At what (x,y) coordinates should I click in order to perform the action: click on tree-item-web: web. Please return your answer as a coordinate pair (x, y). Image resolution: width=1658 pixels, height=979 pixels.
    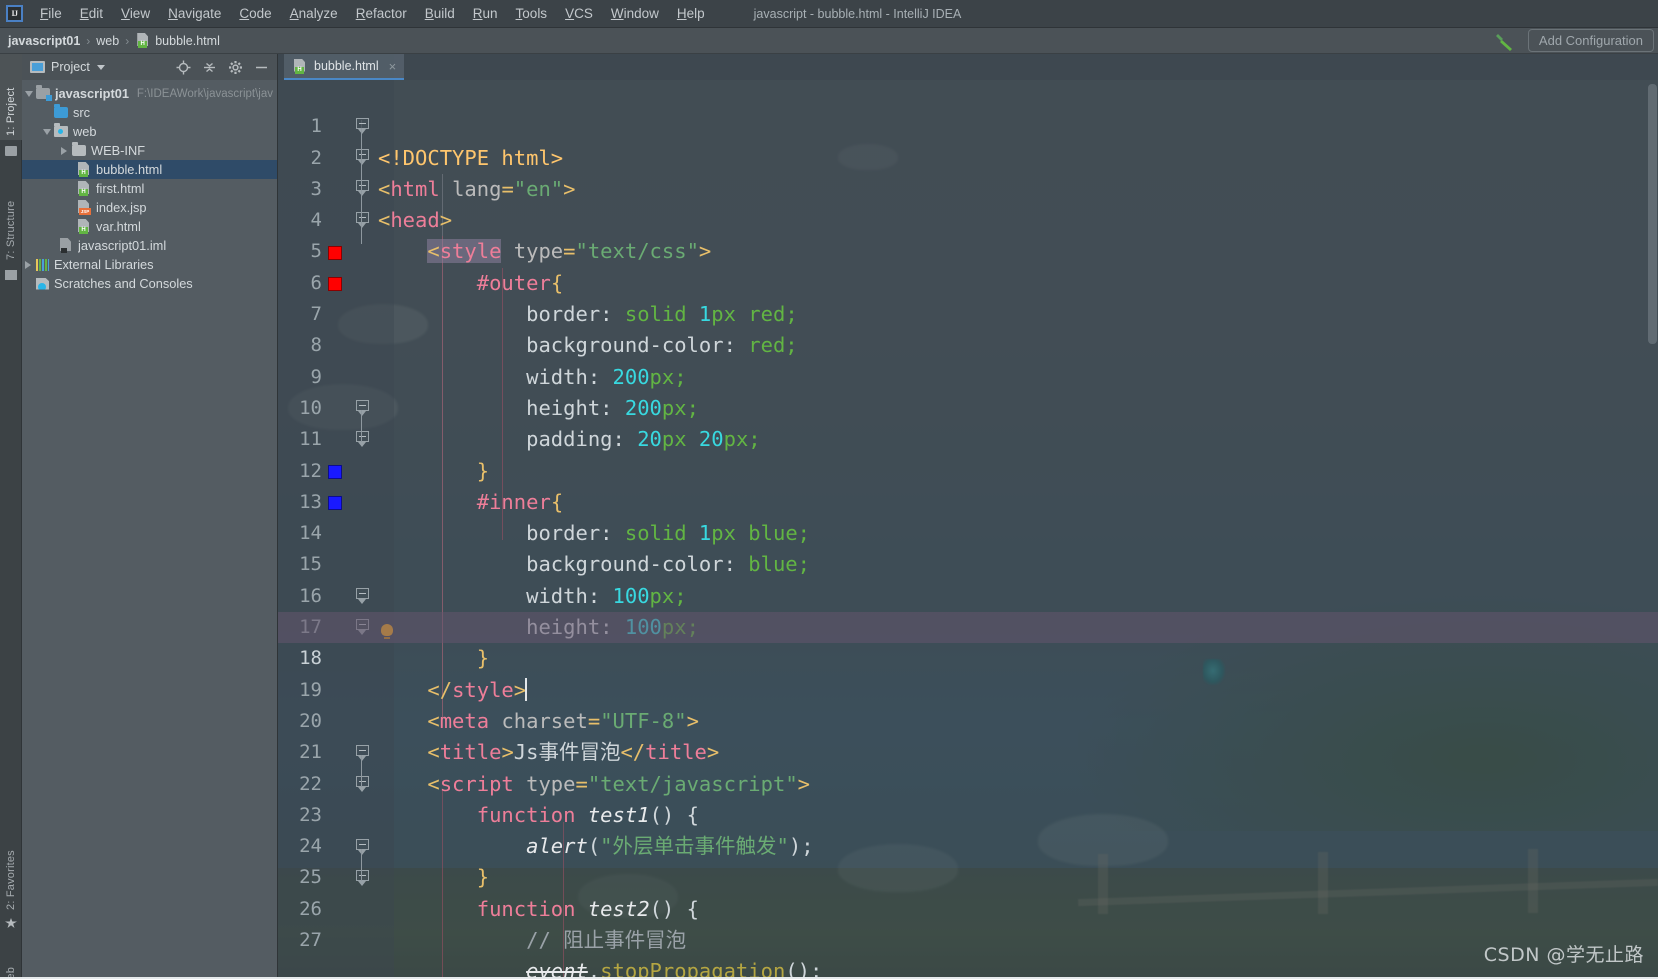
    Looking at the image, I should click on (149, 131).